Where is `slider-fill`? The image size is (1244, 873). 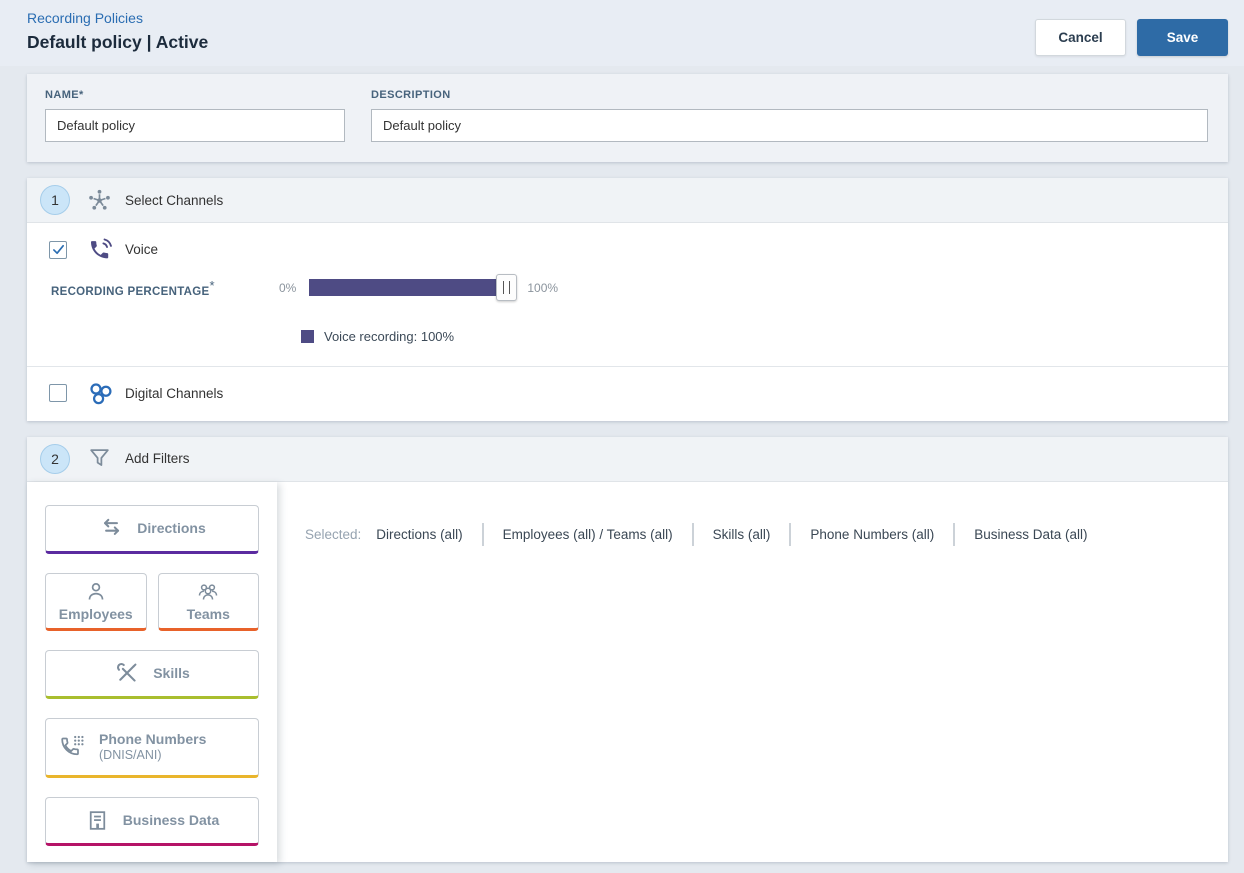
slider-fill is located at coordinates (407, 288).